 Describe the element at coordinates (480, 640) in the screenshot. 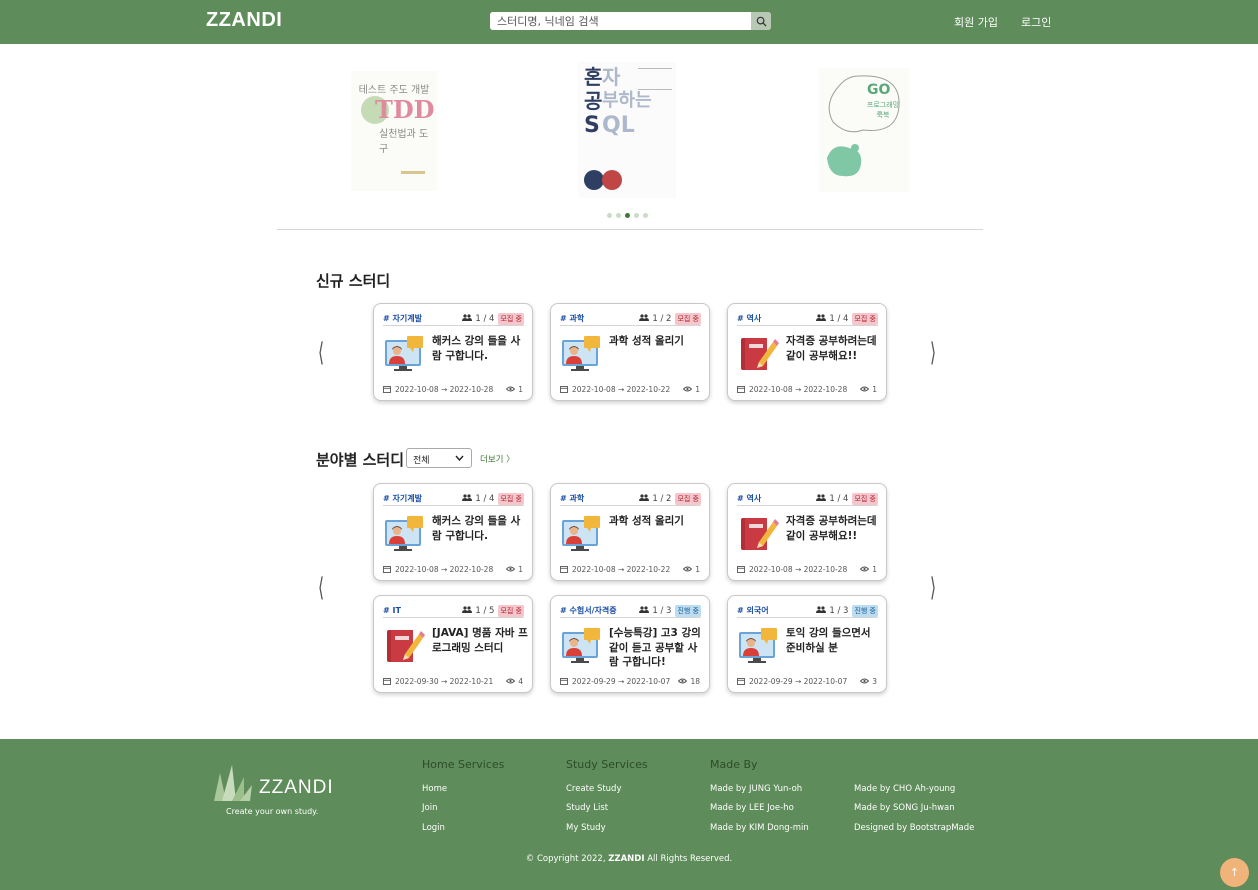

I see `card-title: [JAVA] 명품 자바 프로그래밍 스터디` at that location.